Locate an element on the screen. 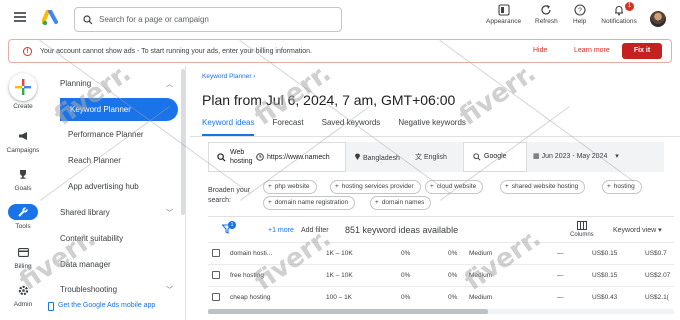 The height and width of the screenshot is (320, 680). create-button is located at coordinates (23, 87).